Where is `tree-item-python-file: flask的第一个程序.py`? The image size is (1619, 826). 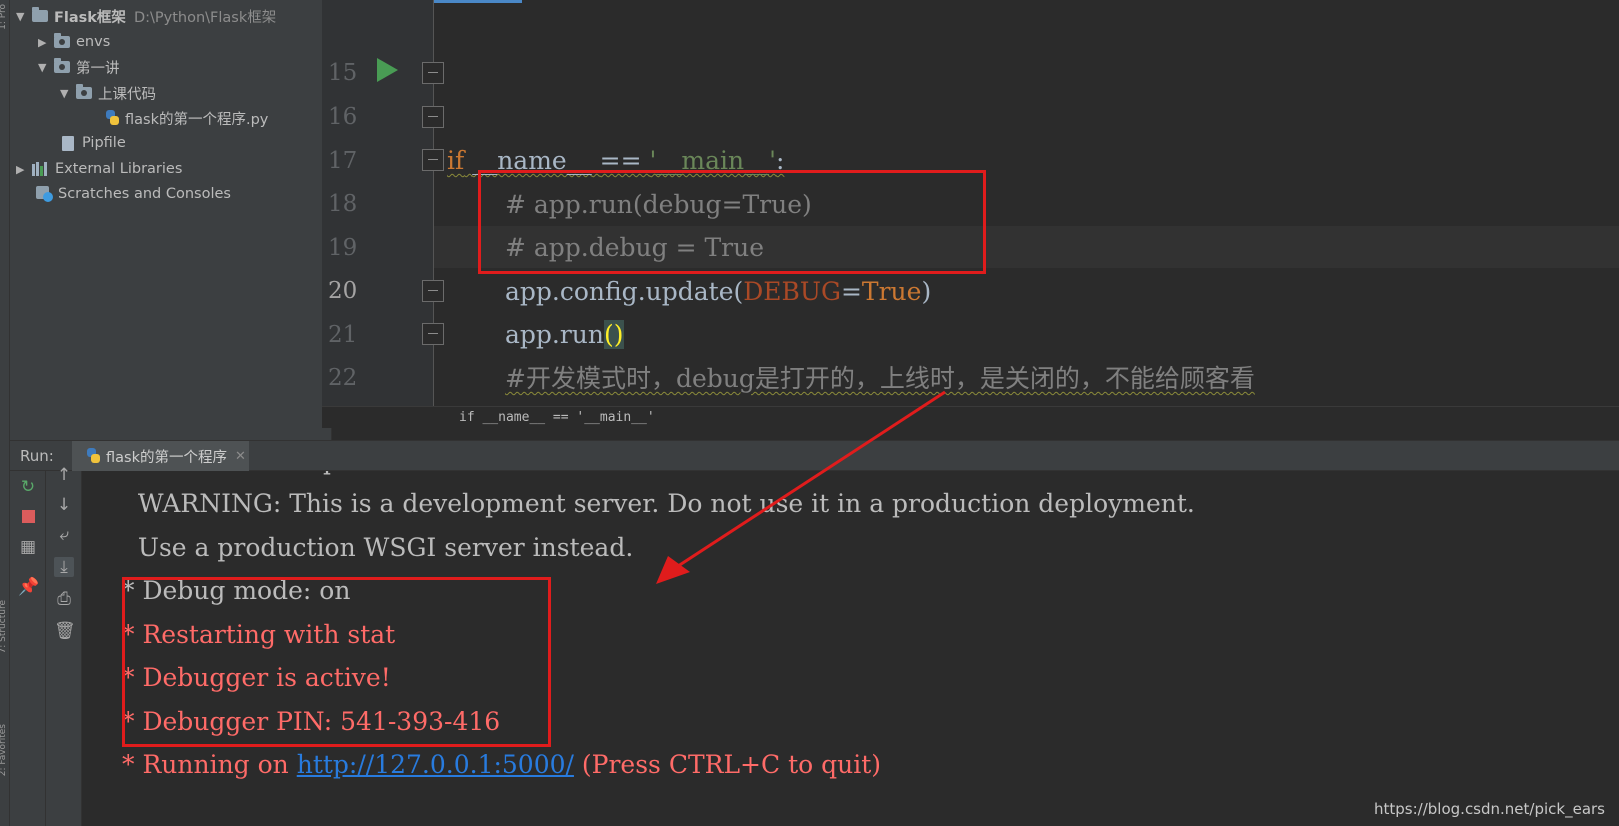
tree-item-python-file: flask的第一个程序.py is located at coordinates (186, 118).